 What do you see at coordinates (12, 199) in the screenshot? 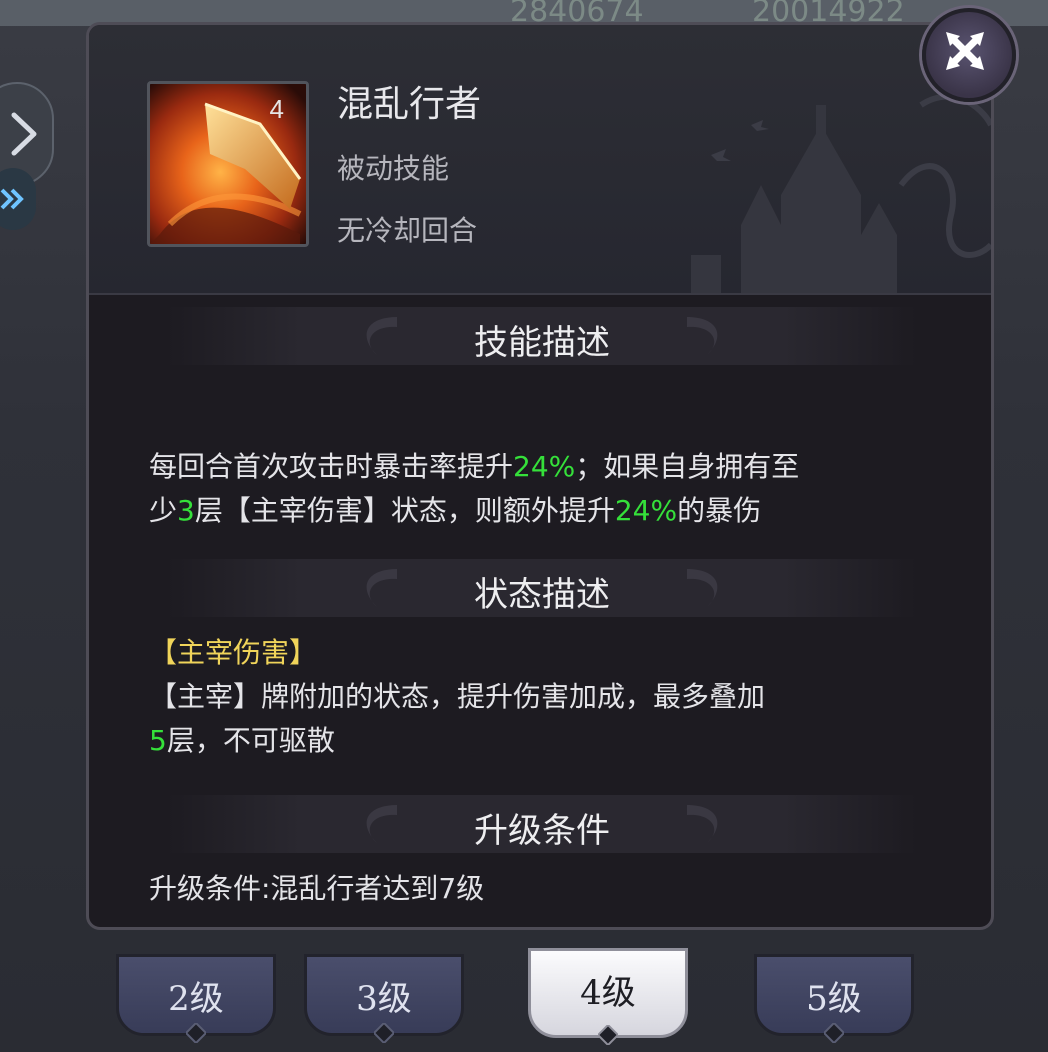
I see `double-chevron-icon` at bounding box center [12, 199].